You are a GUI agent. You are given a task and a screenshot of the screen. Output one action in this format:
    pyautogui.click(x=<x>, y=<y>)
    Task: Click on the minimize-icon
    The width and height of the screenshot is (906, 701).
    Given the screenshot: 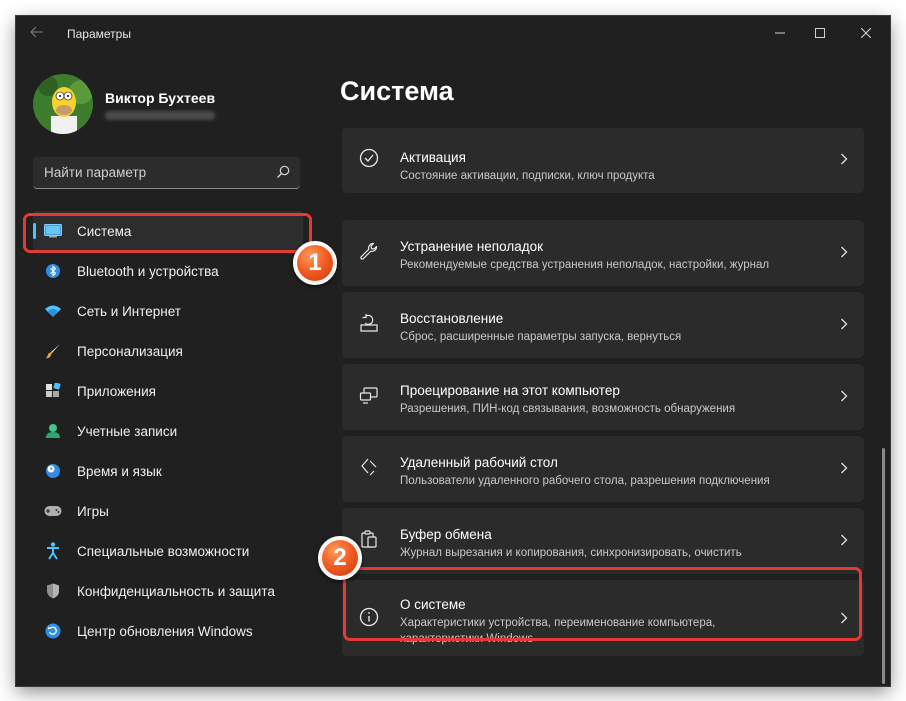 What is the action you would take?
    pyautogui.click(x=780, y=33)
    